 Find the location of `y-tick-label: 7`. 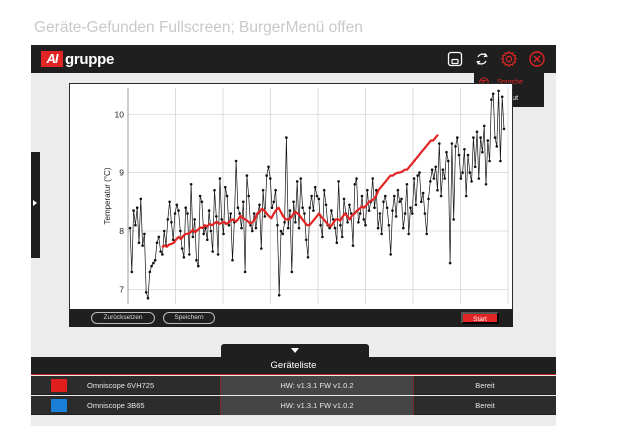

y-tick-label: 7 is located at coordinates (121, 289).